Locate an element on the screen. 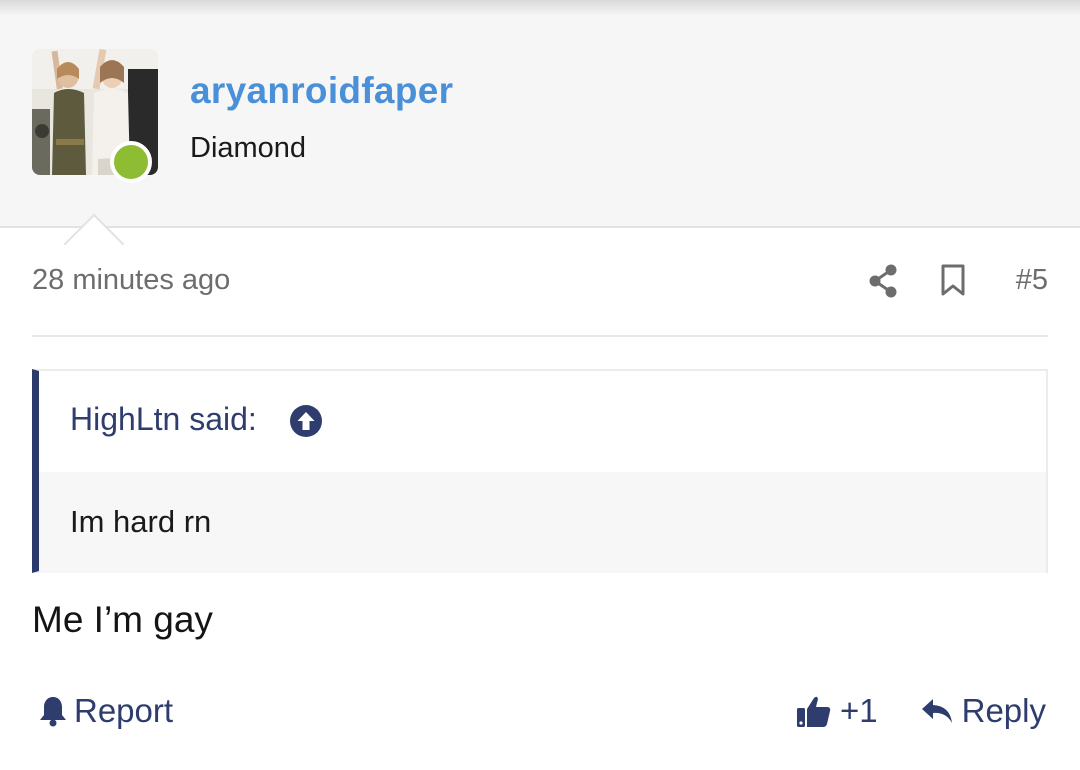 The image size is (1080, 770). report-label: Report is located at coordinates (124, 710).